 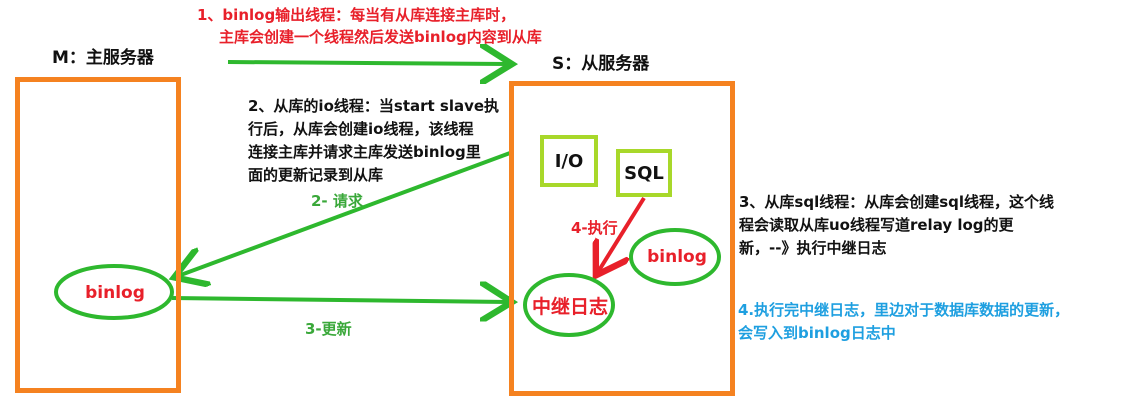 What do you see at coordinates (817, 333) in the screenshot?
I see `note4-line2: 会写入到binlog日志中` at bounding box center [817, 333].